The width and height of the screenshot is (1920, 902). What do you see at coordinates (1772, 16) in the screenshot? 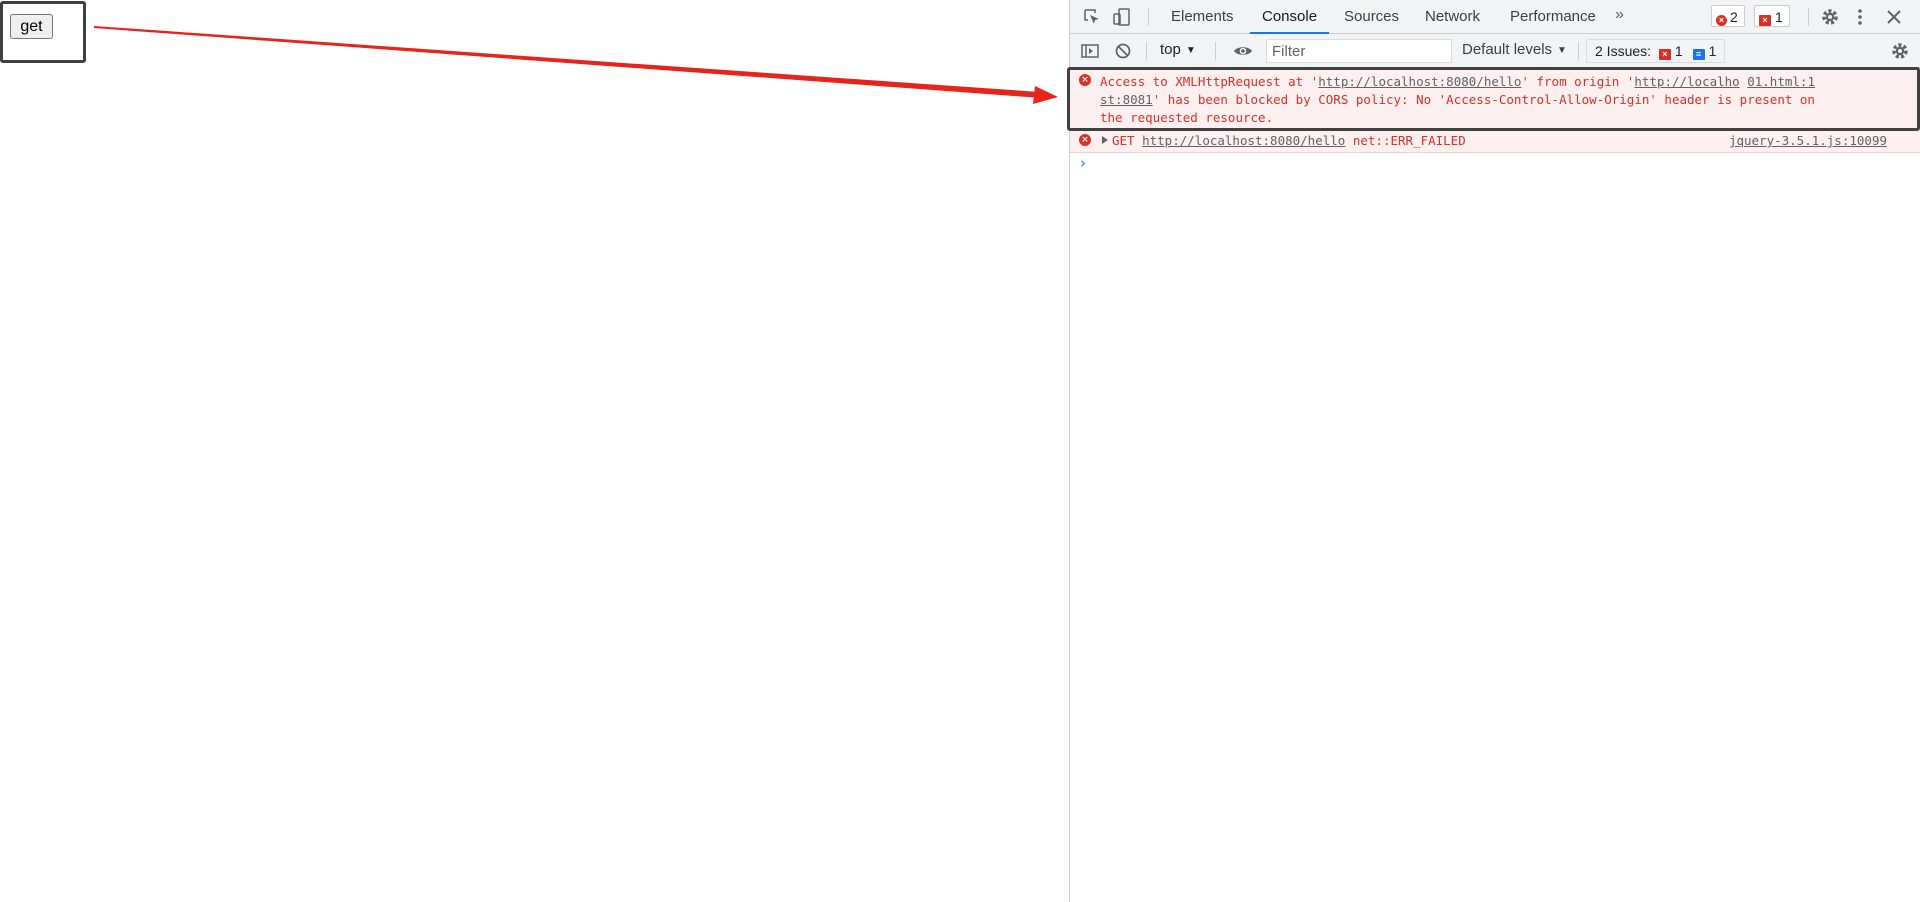
I see `issue-counter: × 1` at bounding box center [1772, 16].